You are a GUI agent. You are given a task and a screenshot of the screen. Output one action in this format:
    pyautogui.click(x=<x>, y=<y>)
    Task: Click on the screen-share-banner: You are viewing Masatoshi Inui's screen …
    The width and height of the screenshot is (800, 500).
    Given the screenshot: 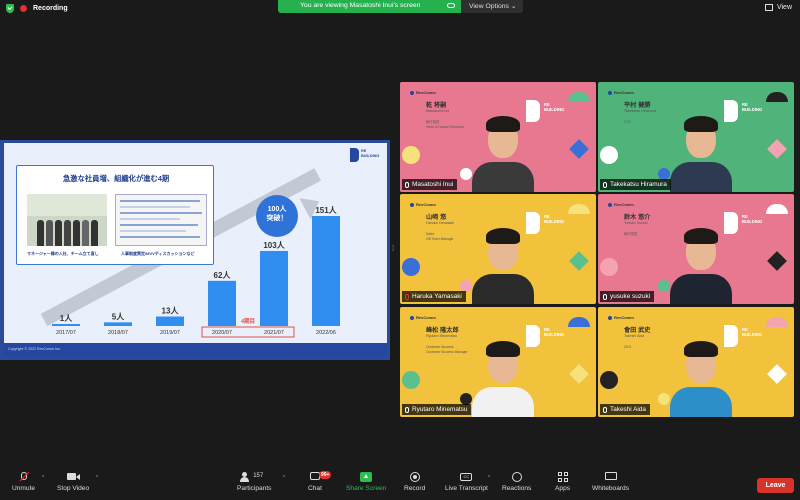 What is the action you would take?
    pyautogui.click(x=400, y=6)
    